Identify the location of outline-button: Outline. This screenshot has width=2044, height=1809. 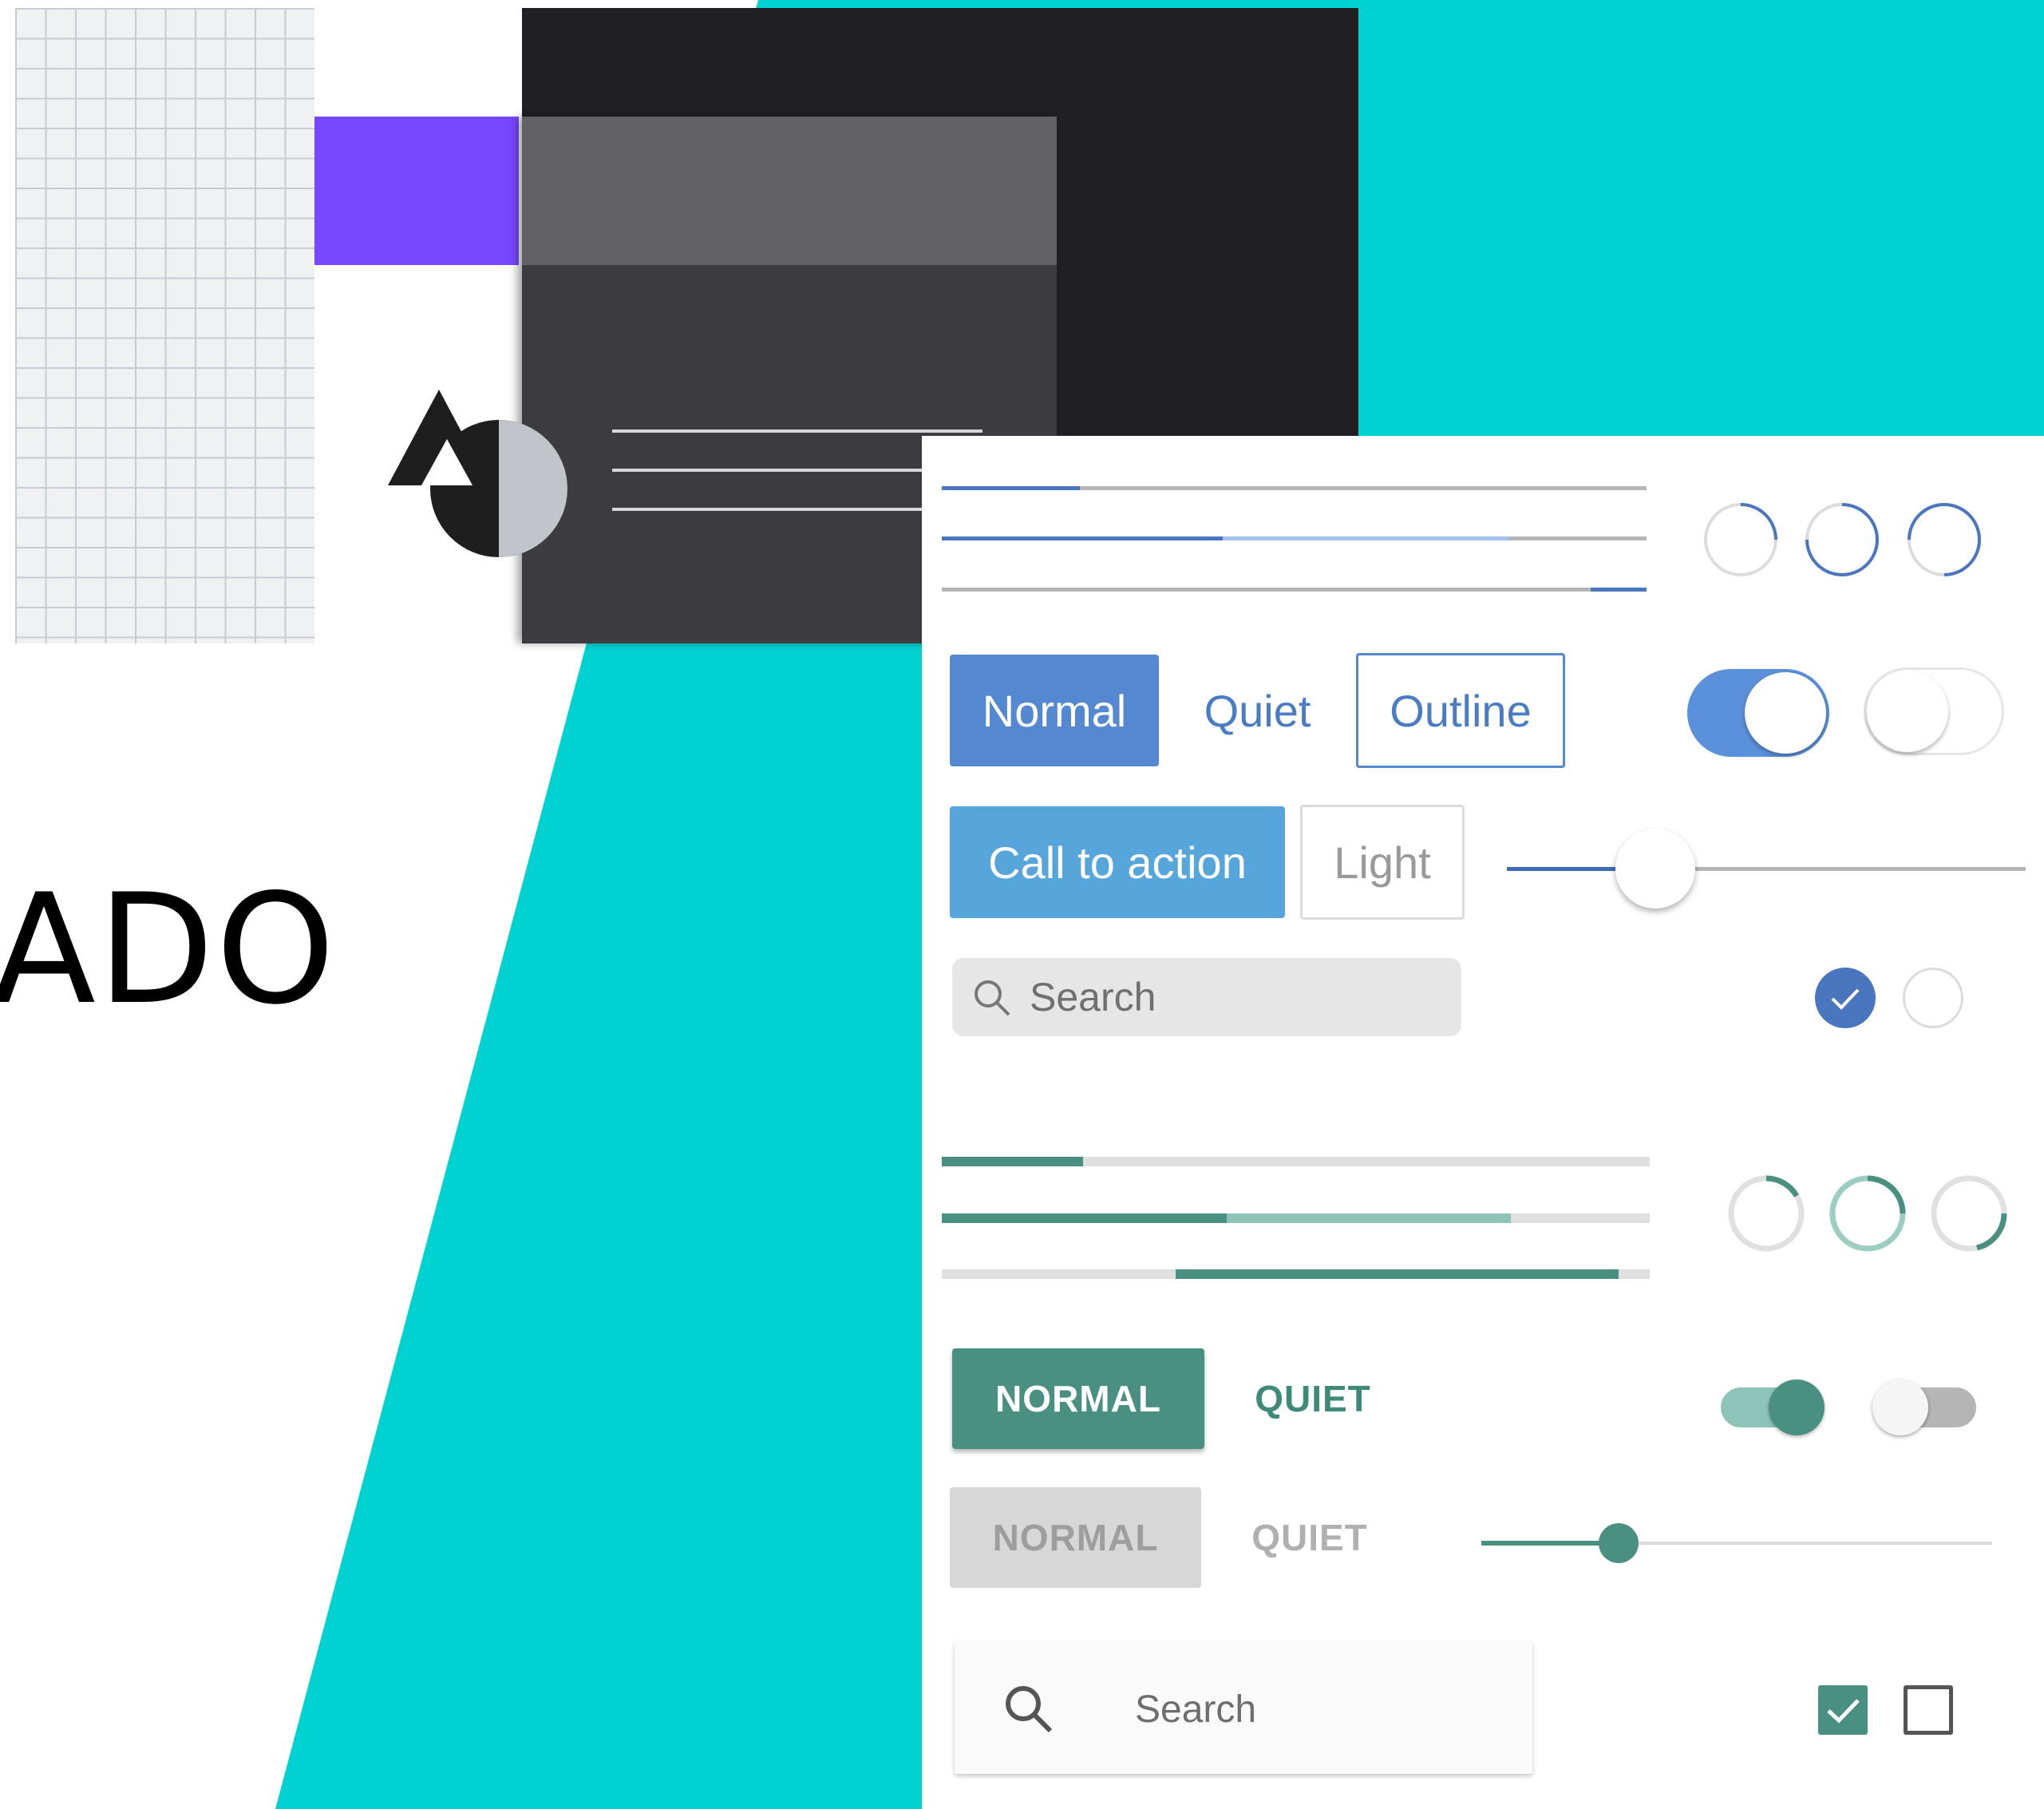
(1460, 711).